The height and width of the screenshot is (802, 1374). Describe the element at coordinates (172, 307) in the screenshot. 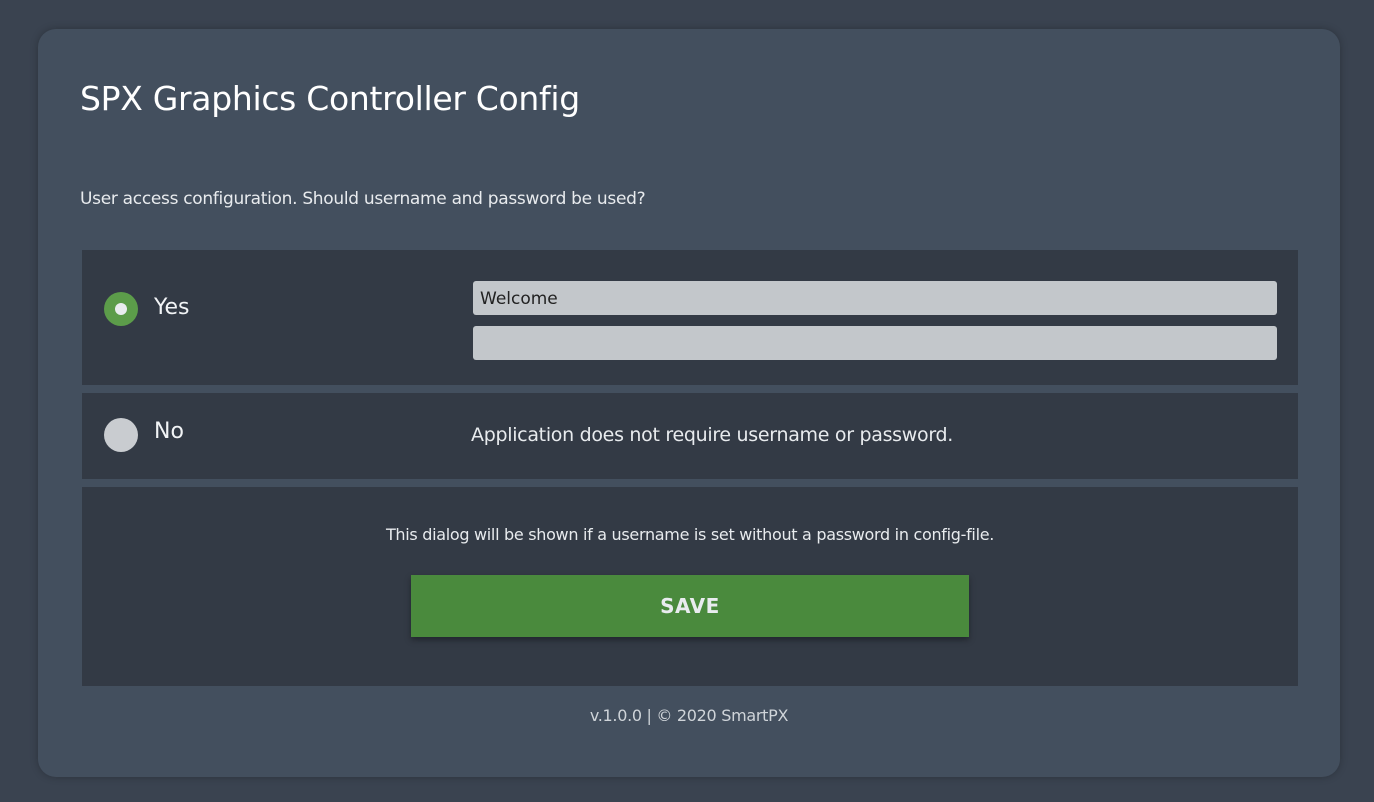

I see `radio-yes-label: Yes` at that location.